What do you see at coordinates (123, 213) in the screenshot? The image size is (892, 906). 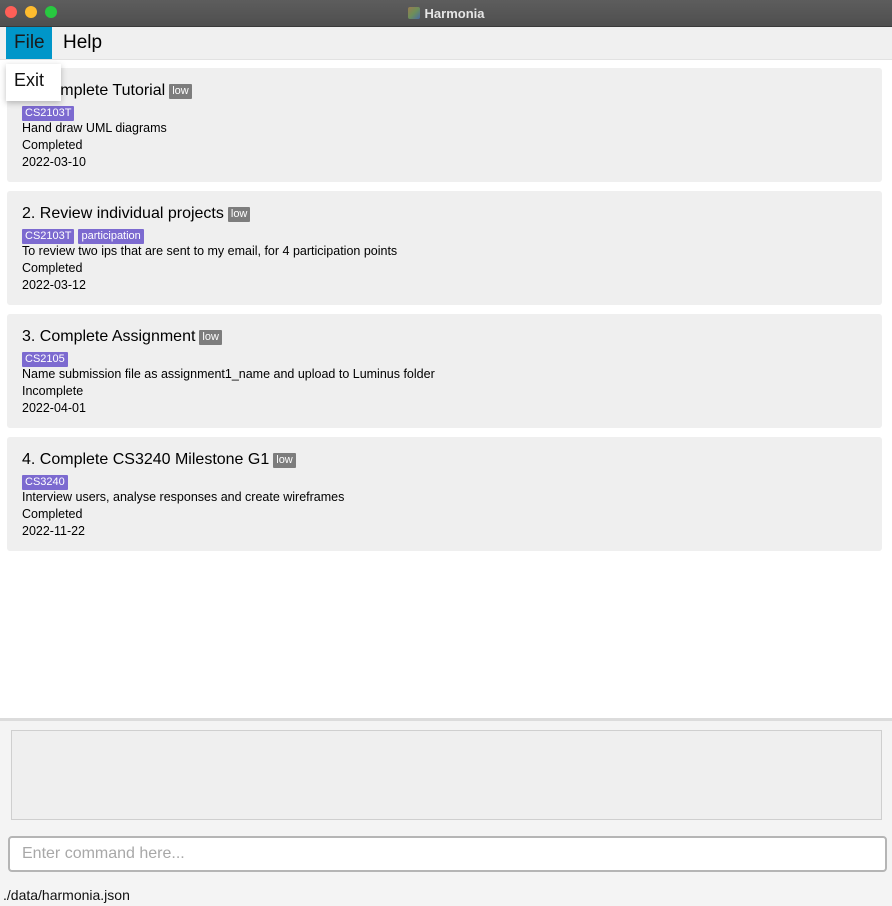 I see `task-title: 2. Review individual projects` at bounding box center [123, 213].